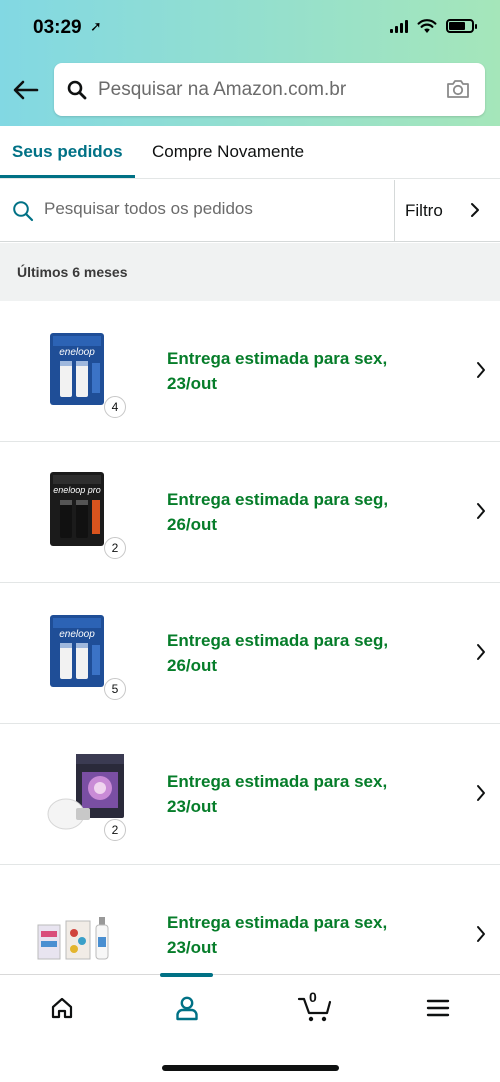 This screenshot has height=1082, width=500. I want to click on account-icon, so click(187, 1008).